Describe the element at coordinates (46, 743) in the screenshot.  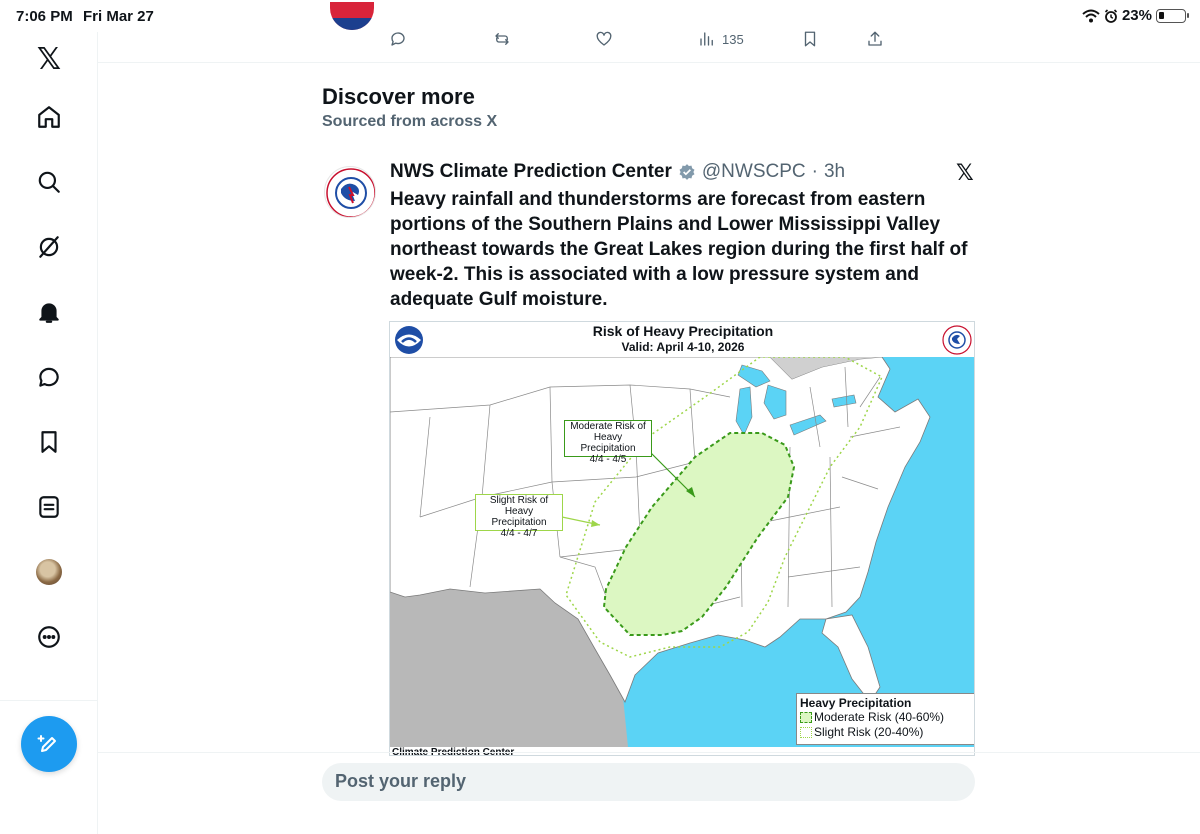
I see `compose-icon` at that location.